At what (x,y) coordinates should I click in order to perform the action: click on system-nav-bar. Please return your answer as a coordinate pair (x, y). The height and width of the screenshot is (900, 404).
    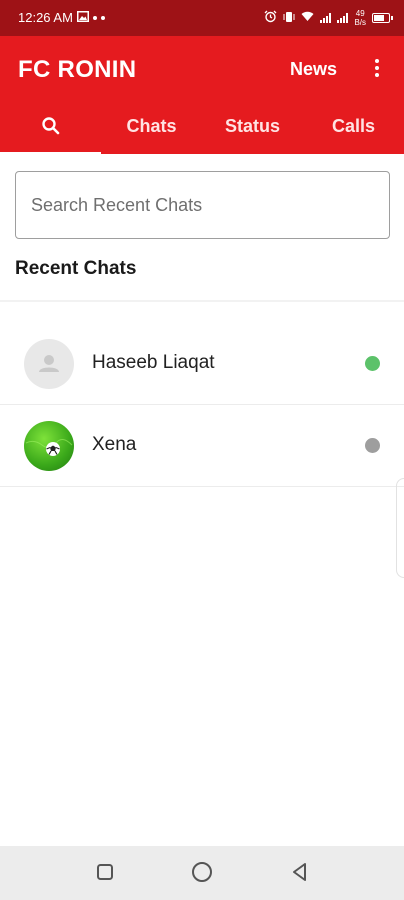
    Looking at the image, I should click on (202, 873).